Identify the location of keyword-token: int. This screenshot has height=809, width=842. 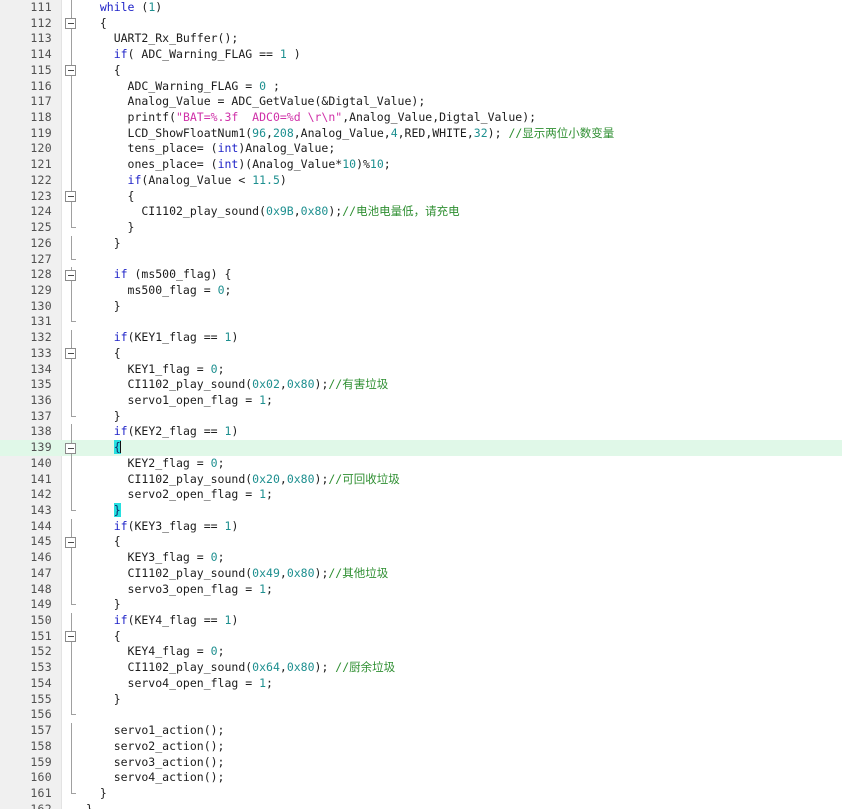
(228, 164).